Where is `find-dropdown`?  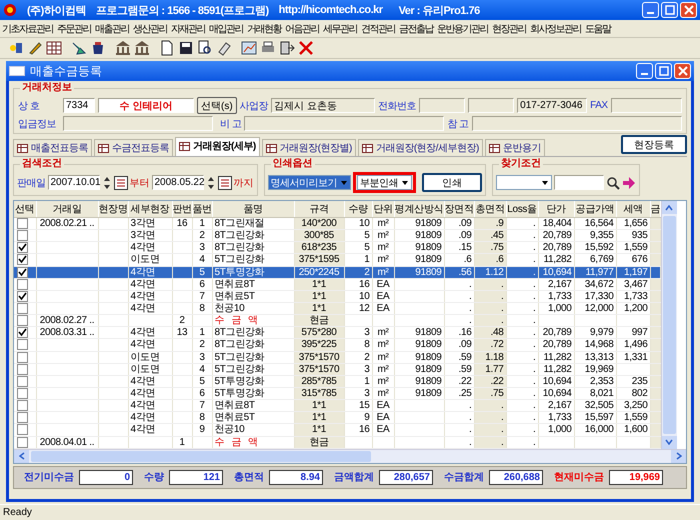
find-dropdown is located at coordinates (524, 182).